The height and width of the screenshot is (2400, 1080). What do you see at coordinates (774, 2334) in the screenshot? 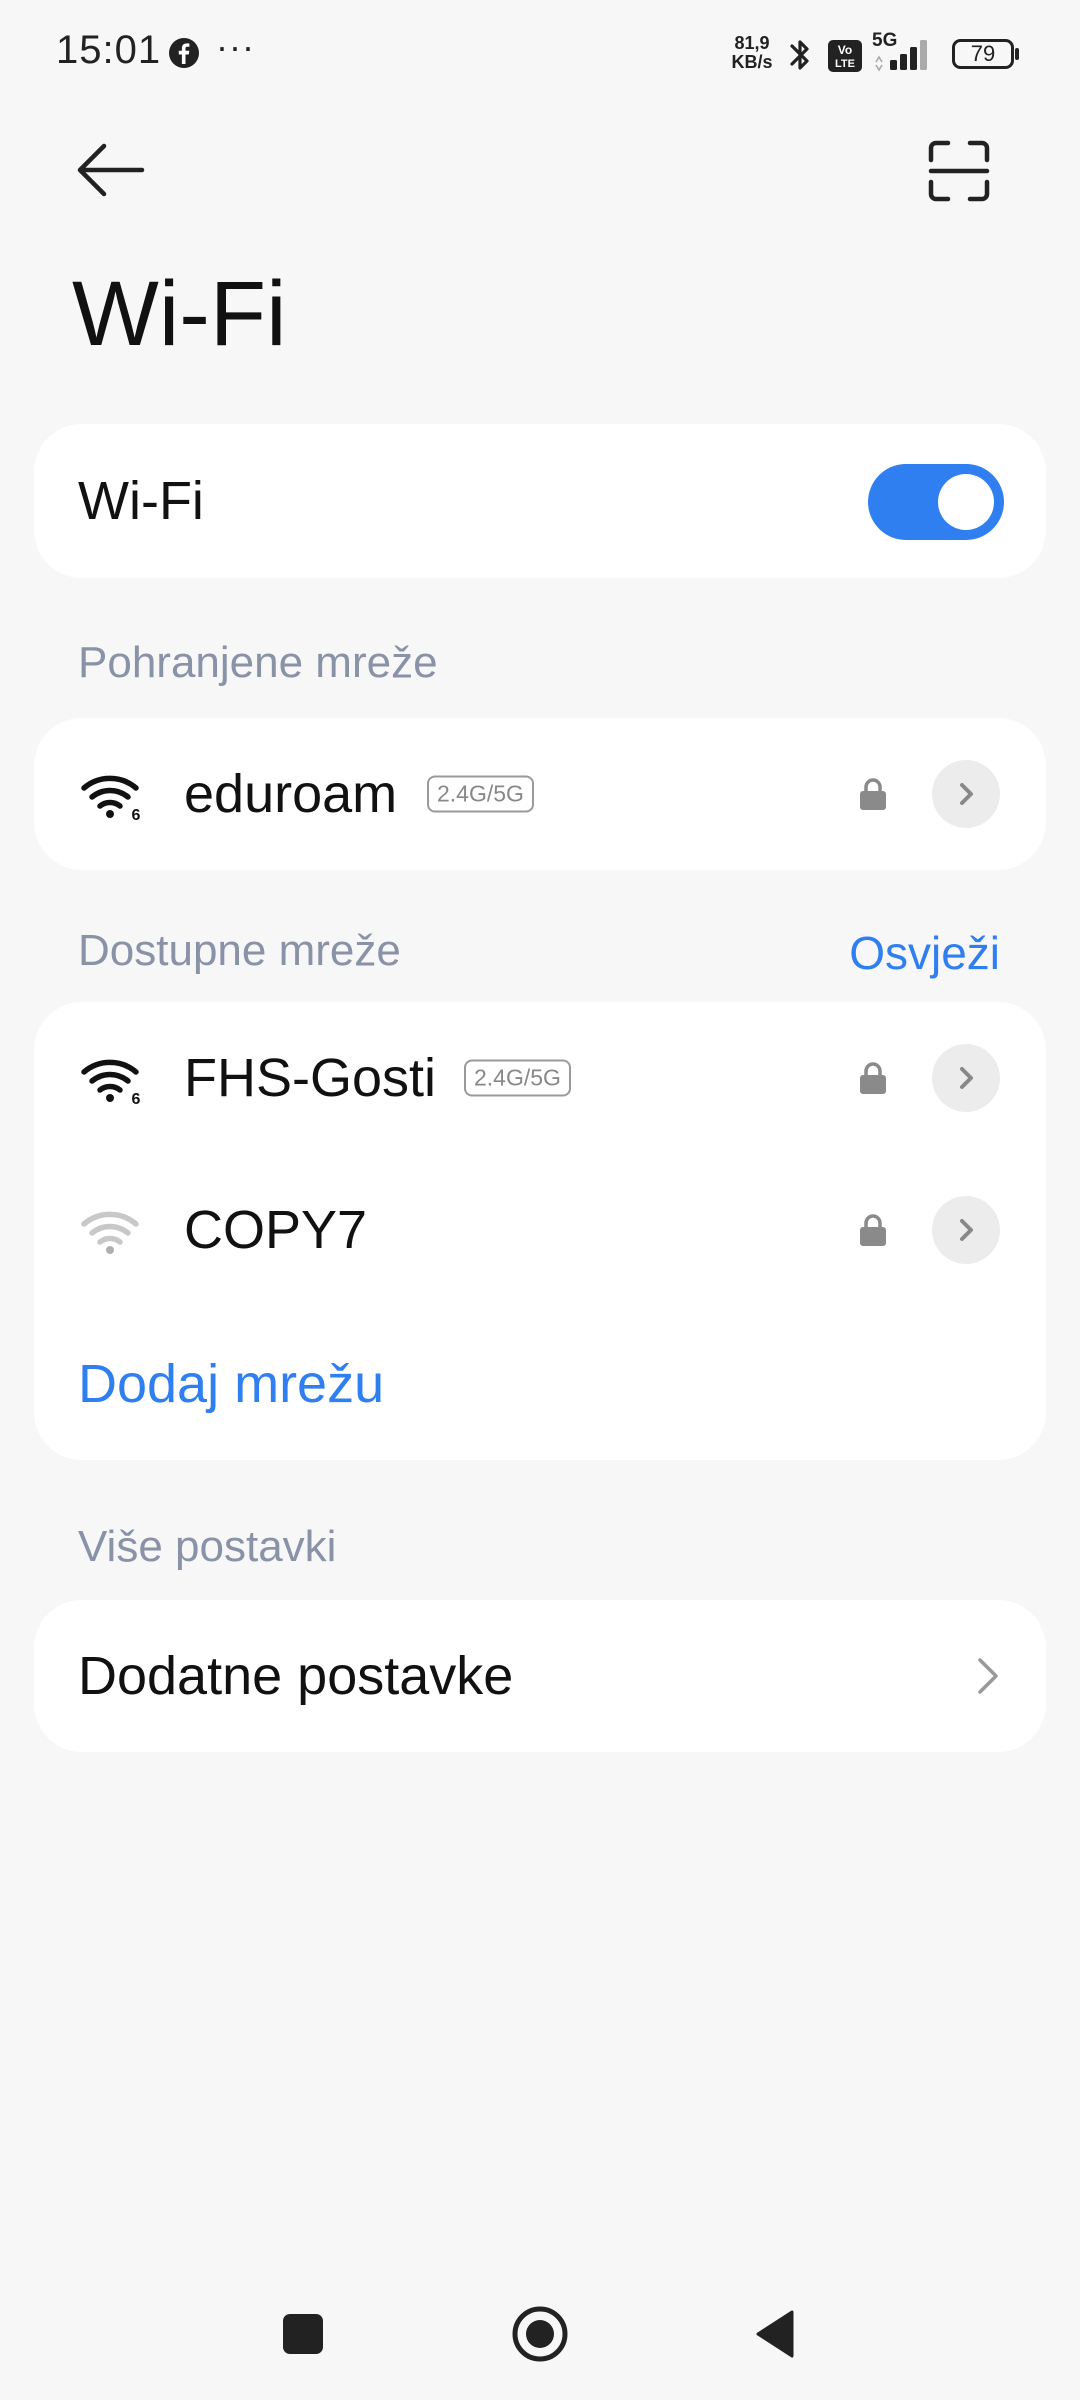
I see `back-triangle-icon` at bounding box center [774, 2334].